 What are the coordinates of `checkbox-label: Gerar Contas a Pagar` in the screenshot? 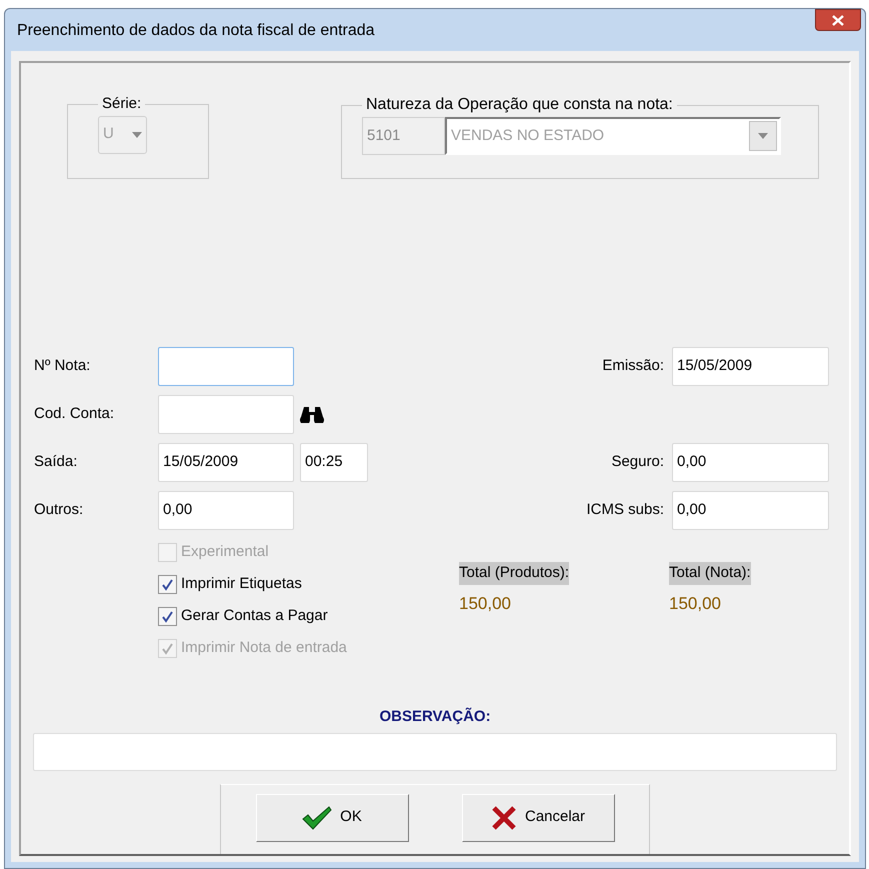 It's located at (254, 616).